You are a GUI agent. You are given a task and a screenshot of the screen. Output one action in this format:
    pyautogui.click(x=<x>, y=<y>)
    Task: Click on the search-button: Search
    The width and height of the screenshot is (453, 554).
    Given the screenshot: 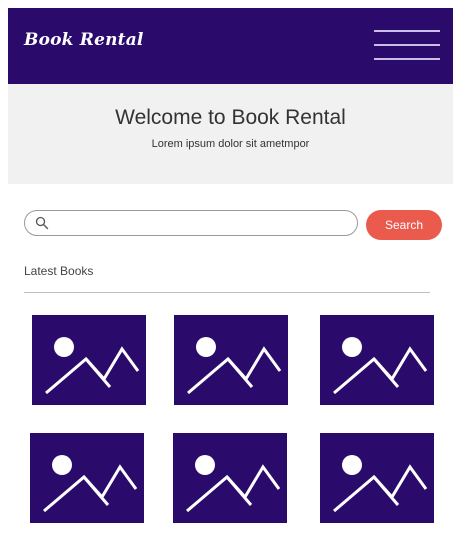 What is the action you would take?
    pyautogui.click(x=404, y=225)
    